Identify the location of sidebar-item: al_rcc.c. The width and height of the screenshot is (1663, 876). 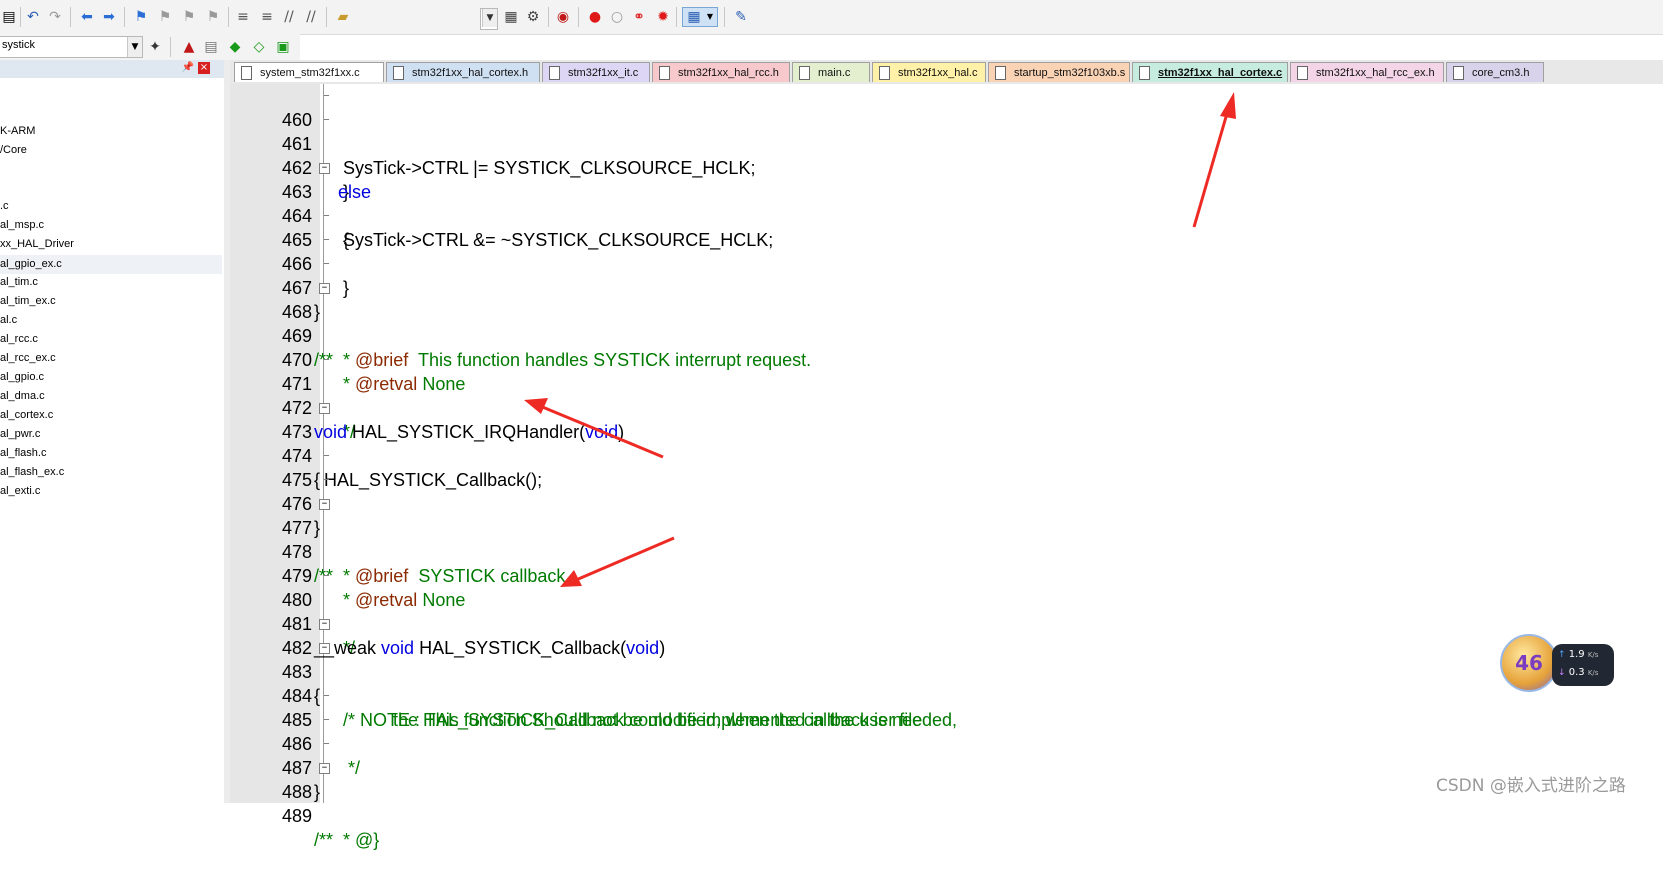
(19, 339).